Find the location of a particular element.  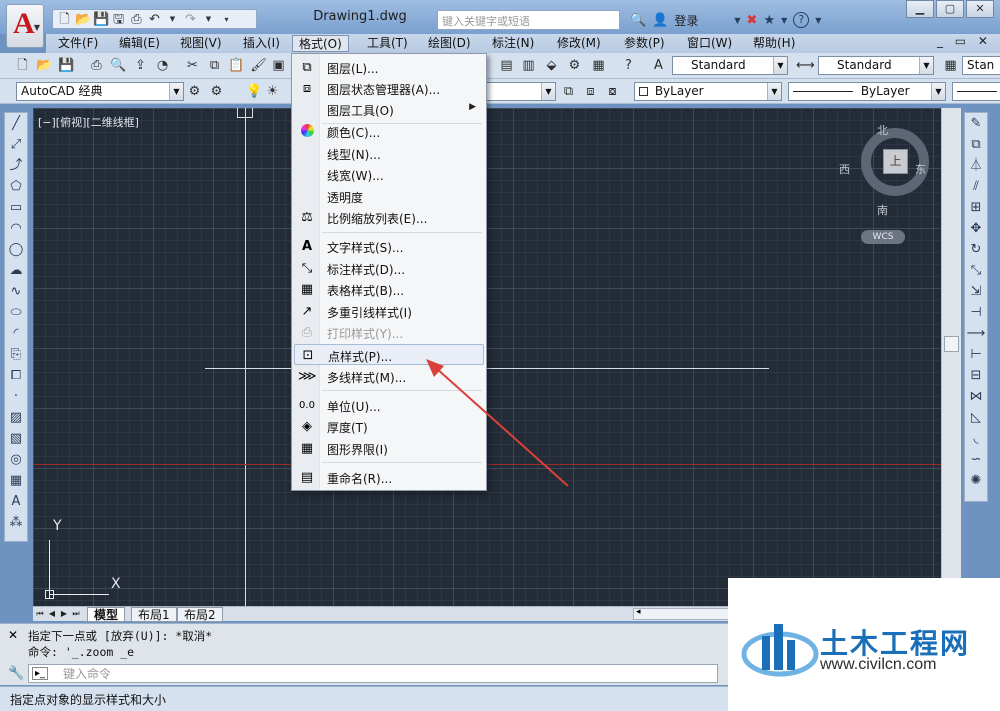

application-menu-button: A ▼ is located at coordinates (25, 26).